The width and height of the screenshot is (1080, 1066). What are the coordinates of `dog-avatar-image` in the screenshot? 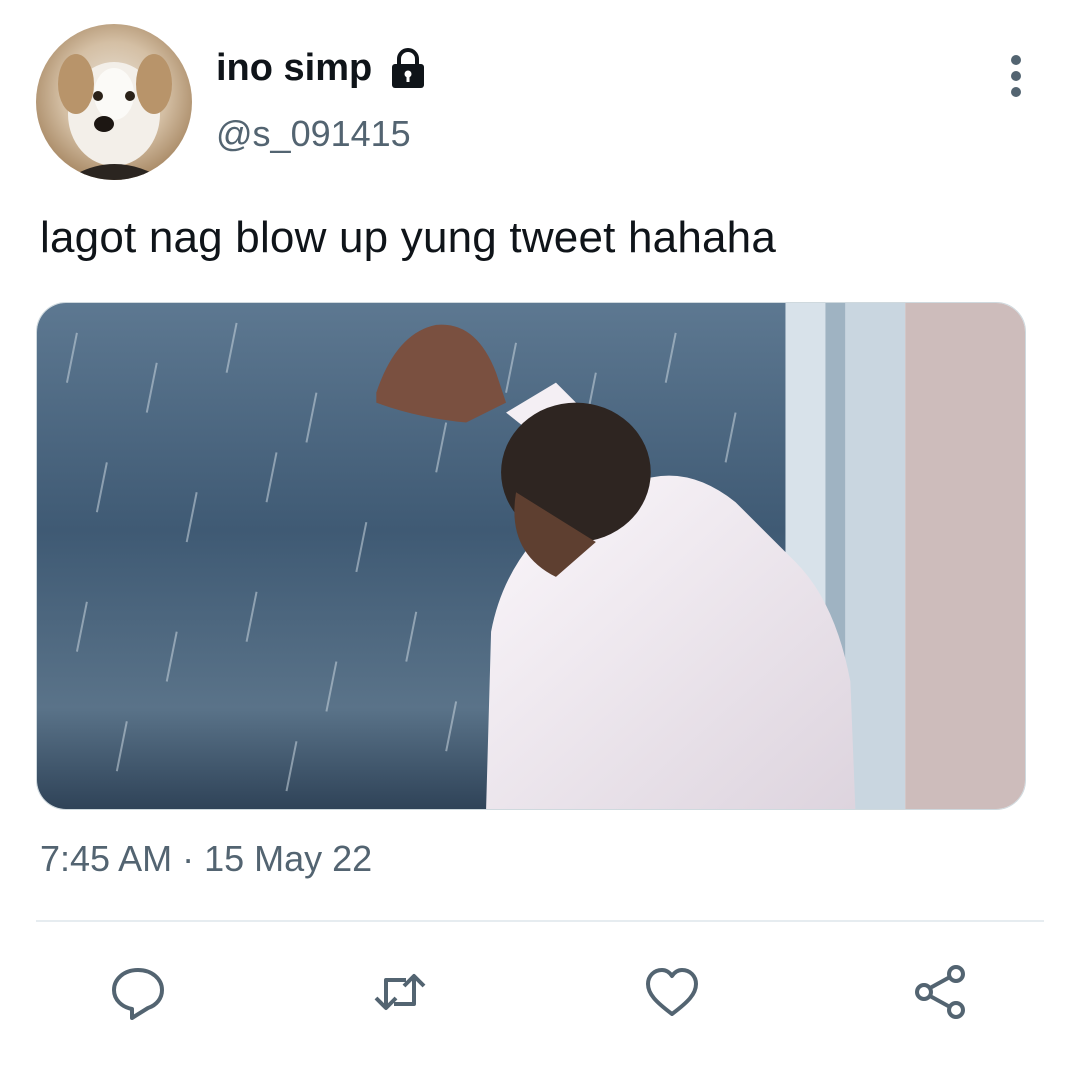 It's located at (115, 117).